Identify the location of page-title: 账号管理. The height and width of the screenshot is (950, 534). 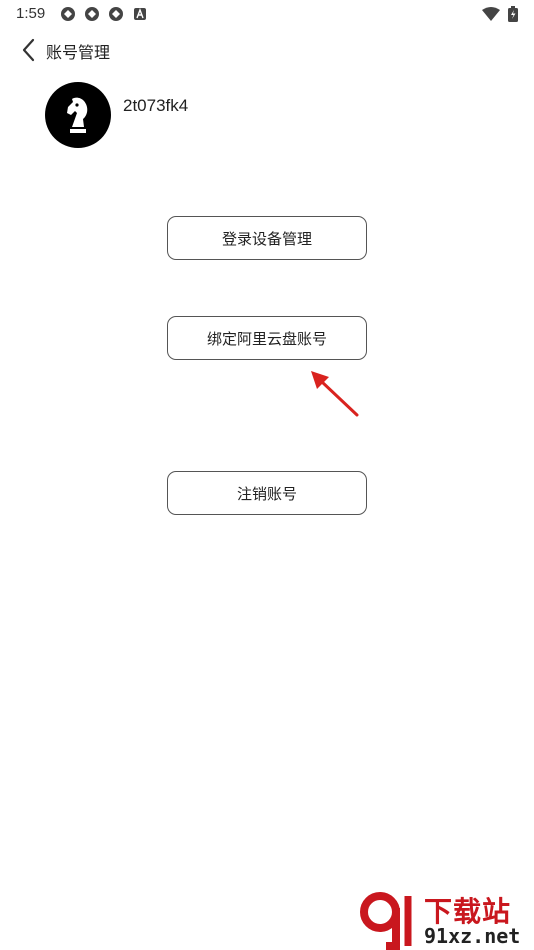
(78, 52).